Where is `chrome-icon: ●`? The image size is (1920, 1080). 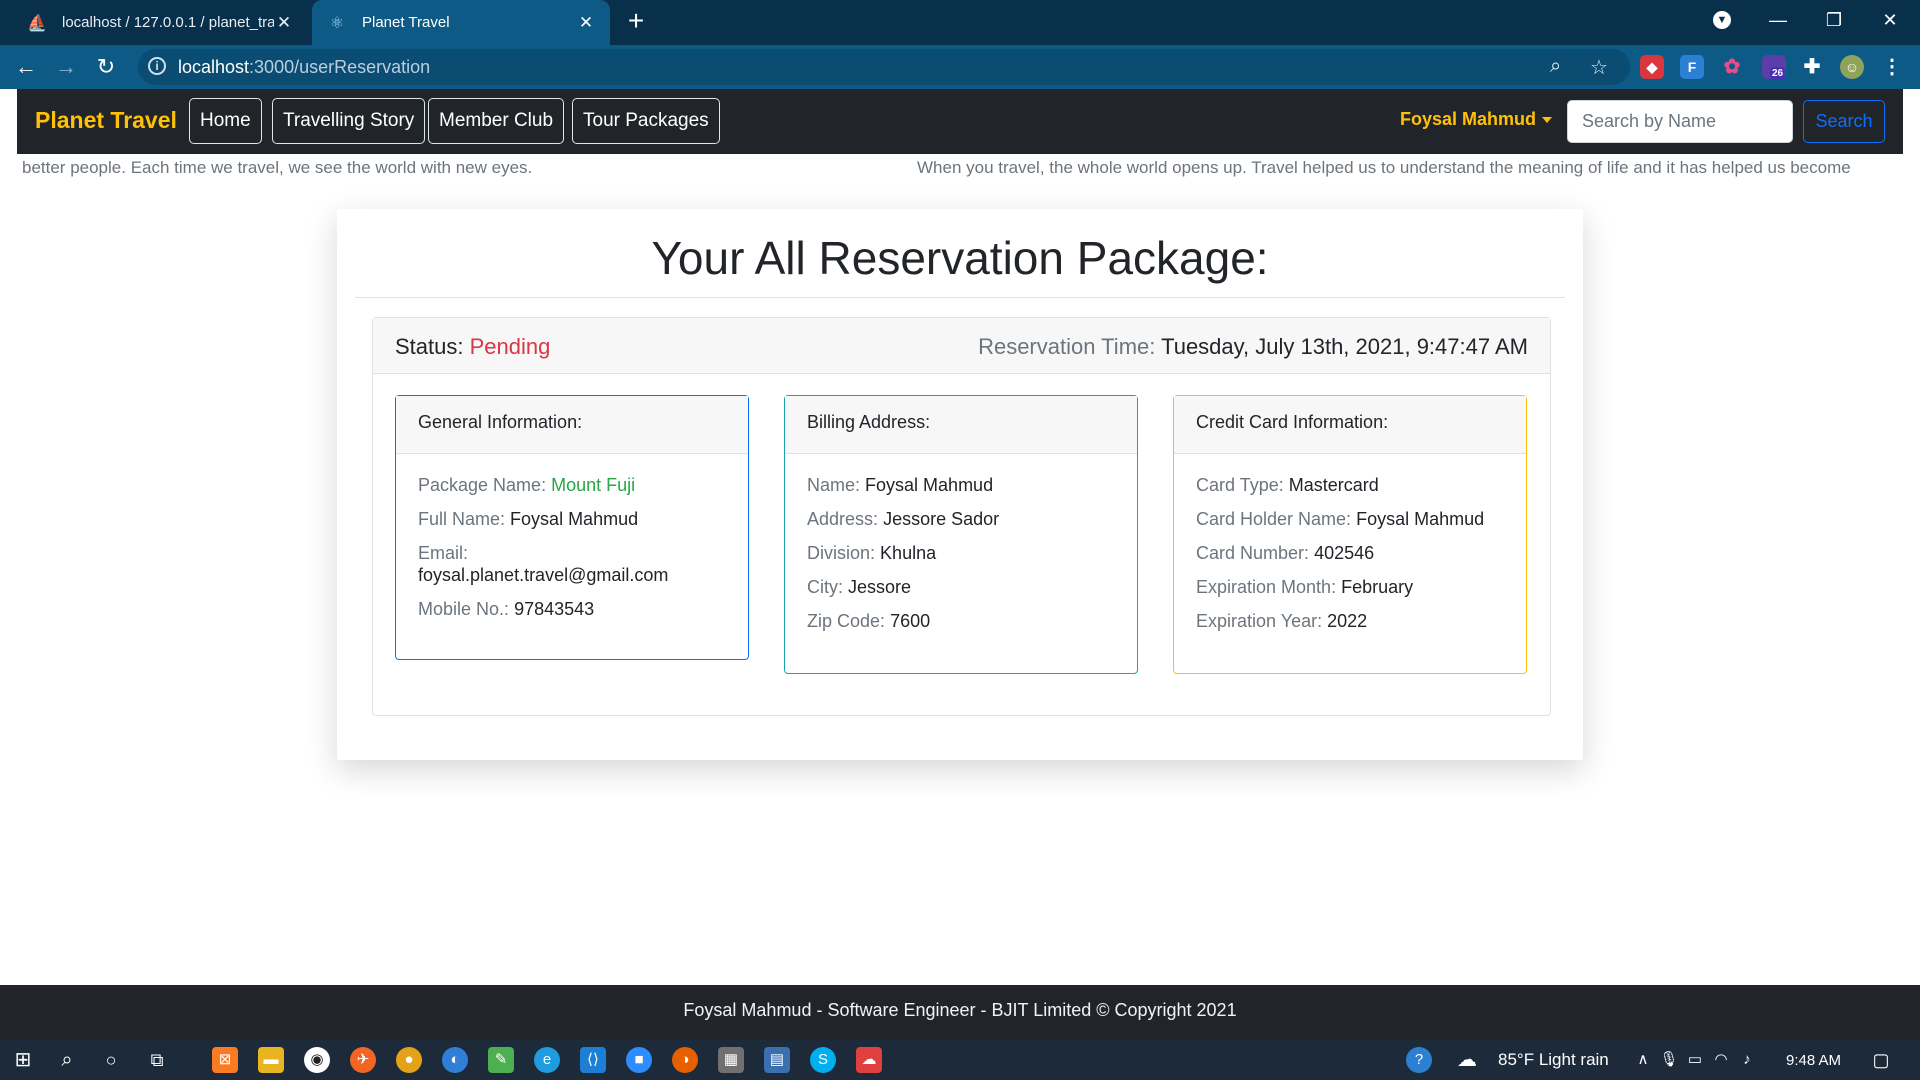
chrome-icon: ● is located at coordinates (409, 1060).